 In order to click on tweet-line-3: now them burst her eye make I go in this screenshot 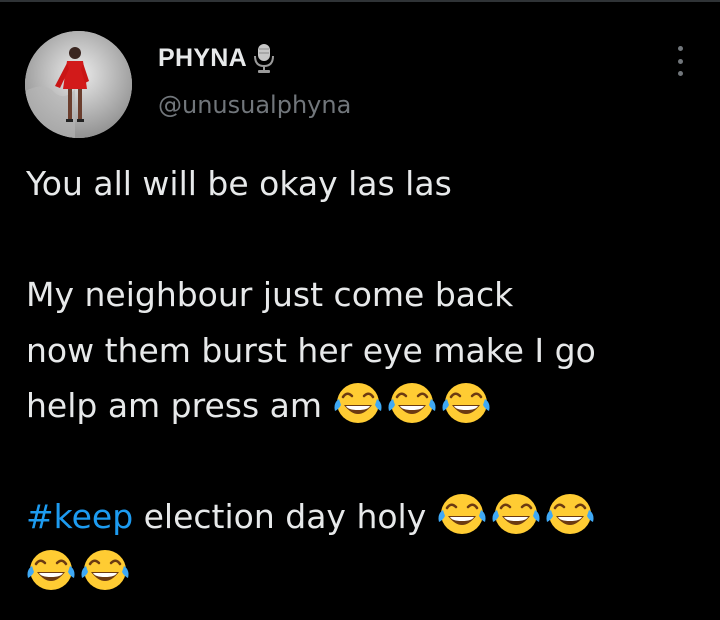, I will do `click(311, 350)`.